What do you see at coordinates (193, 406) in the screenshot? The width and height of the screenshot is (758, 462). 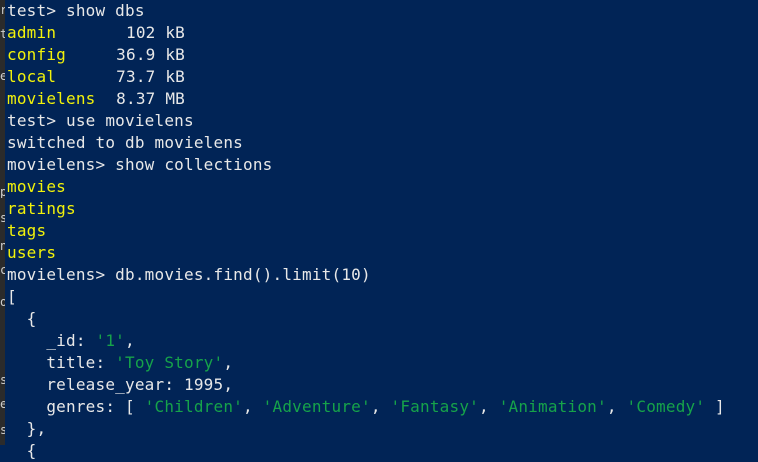 I see `genre-value: 'Children'` at bounding box center [193, 406].